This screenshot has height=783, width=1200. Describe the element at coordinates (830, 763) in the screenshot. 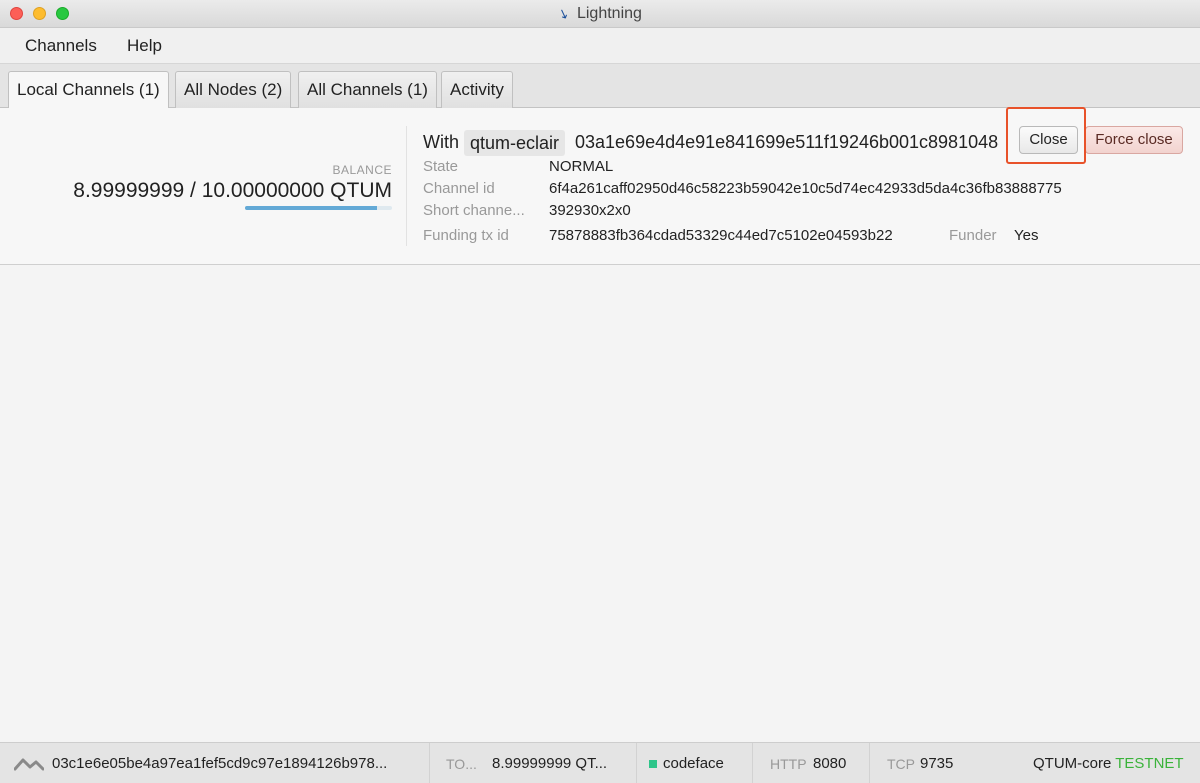

I see `status-http-port: 8080` at that location.